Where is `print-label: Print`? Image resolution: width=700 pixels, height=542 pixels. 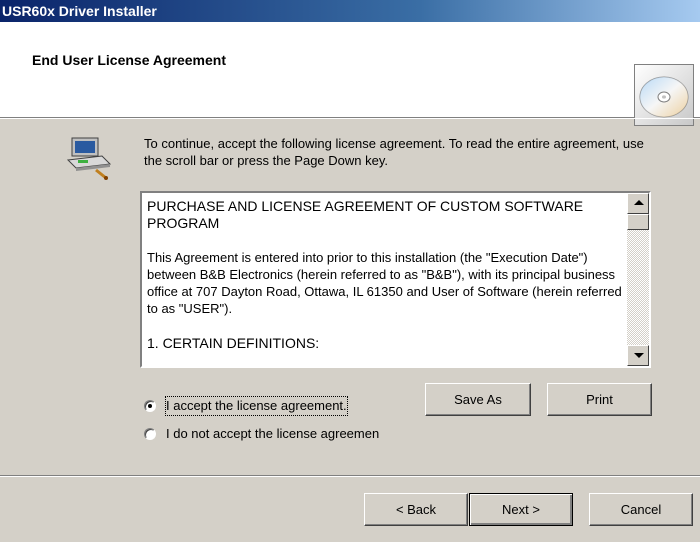 print-label: Print is located at coordinates (599, 399).